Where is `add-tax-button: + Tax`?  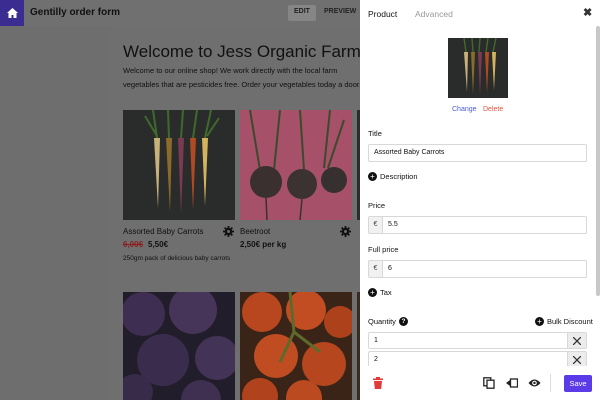
add-tax-button: + Tax is located at coordinates (380, 292).